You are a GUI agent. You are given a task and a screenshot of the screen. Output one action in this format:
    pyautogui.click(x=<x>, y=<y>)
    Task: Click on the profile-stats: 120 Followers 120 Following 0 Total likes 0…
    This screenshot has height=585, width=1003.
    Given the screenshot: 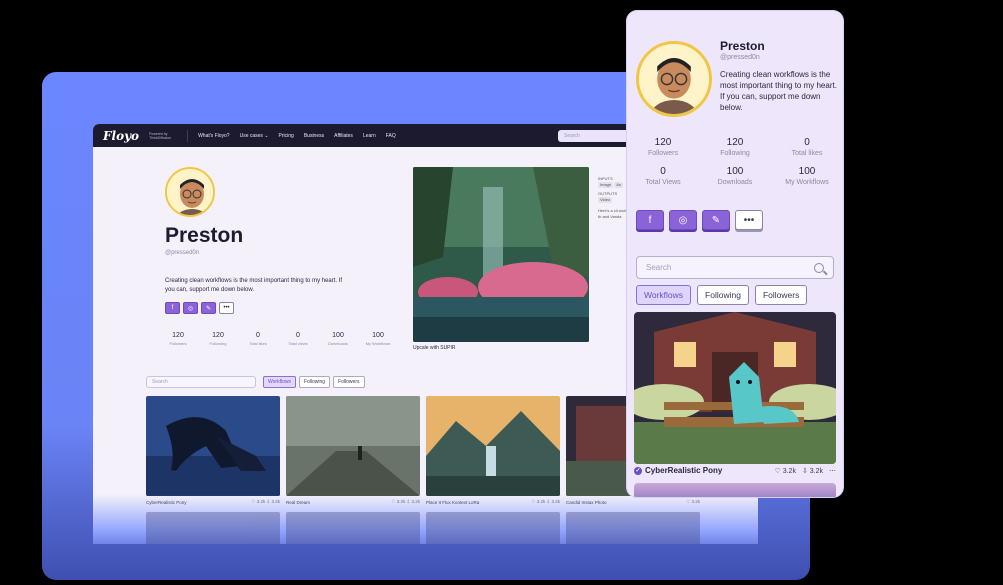 What is the action you would take?
    pyautogui.click(x=278, y=339)
    